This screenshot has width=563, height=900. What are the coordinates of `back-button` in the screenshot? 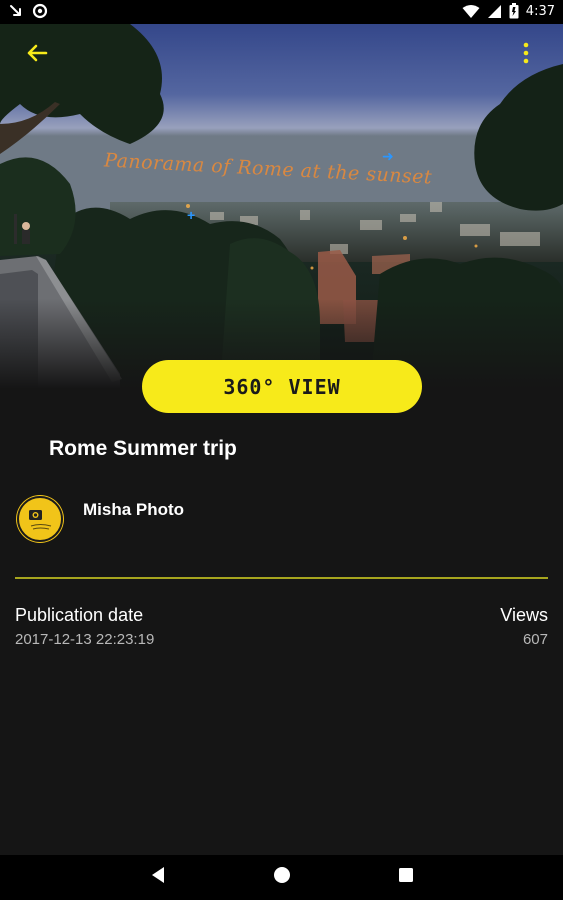 It's located at (37, 53).